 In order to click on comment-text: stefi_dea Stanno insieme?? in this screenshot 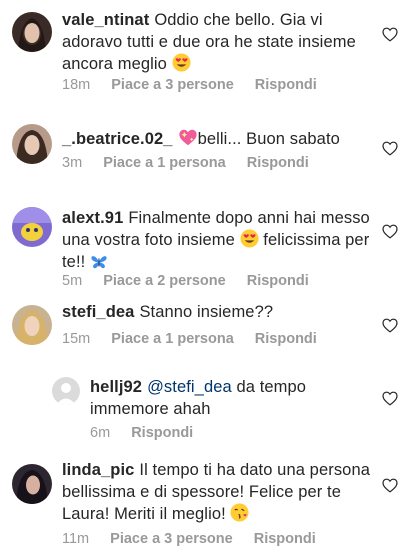, I will do `click(222, 312)`.